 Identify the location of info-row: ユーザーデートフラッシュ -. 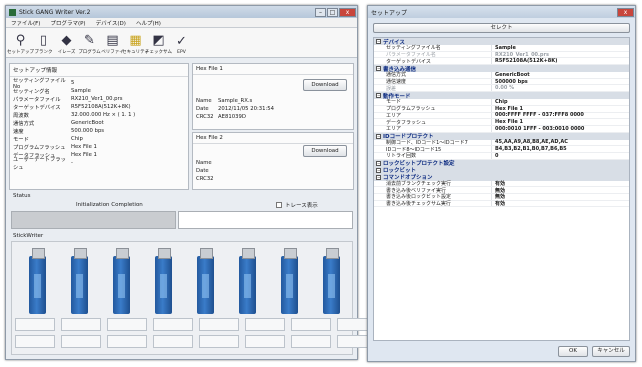
(99, 164).